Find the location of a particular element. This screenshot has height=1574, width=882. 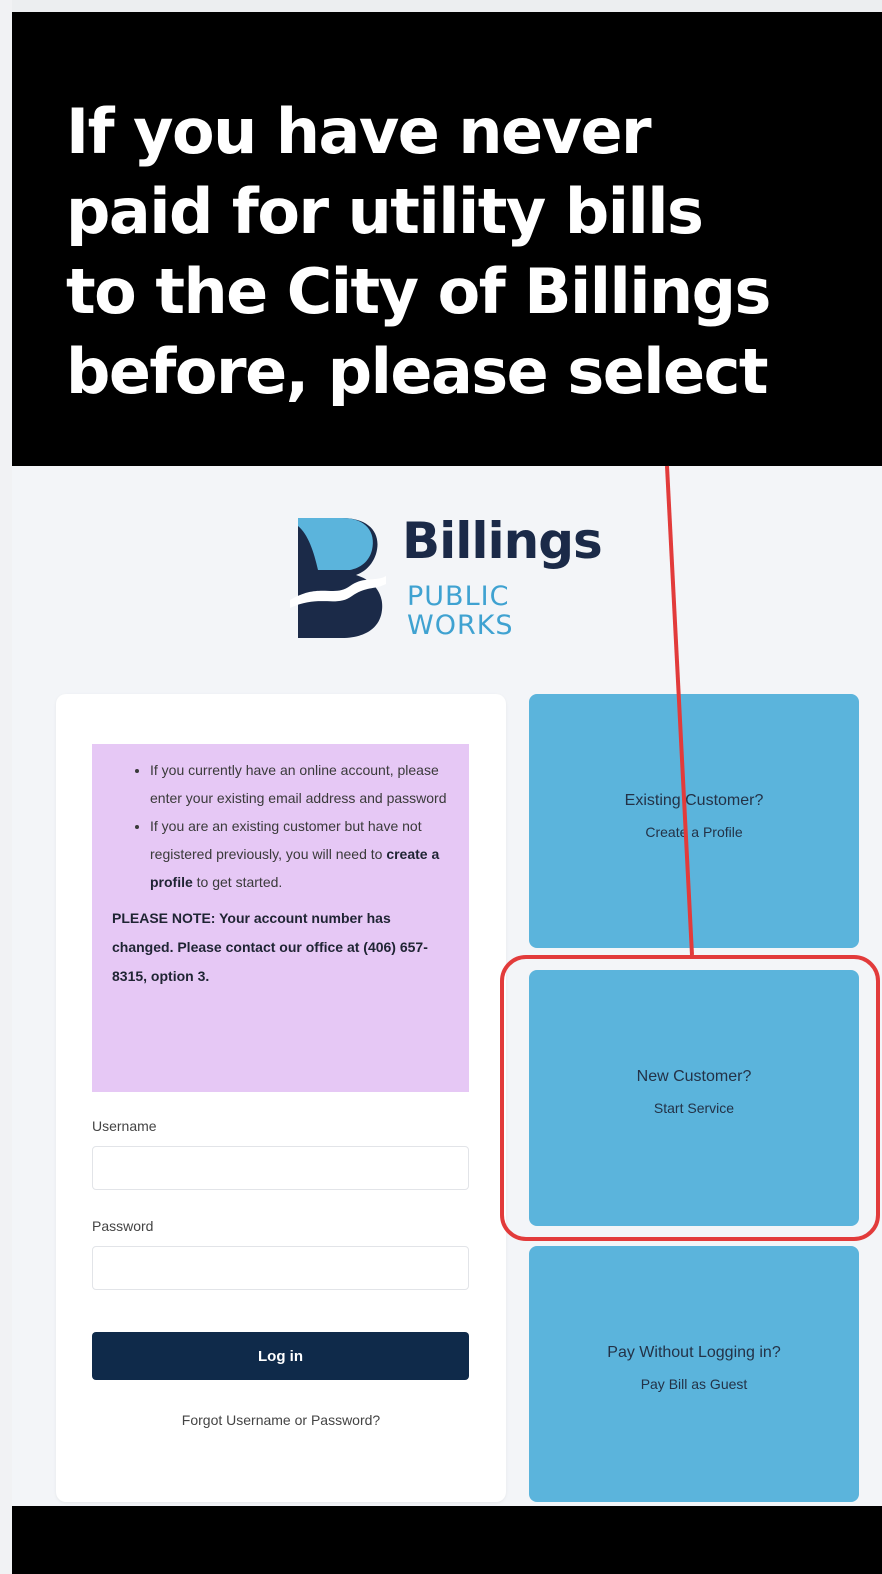

bottom-banner is located at coordinates (447, 1540).